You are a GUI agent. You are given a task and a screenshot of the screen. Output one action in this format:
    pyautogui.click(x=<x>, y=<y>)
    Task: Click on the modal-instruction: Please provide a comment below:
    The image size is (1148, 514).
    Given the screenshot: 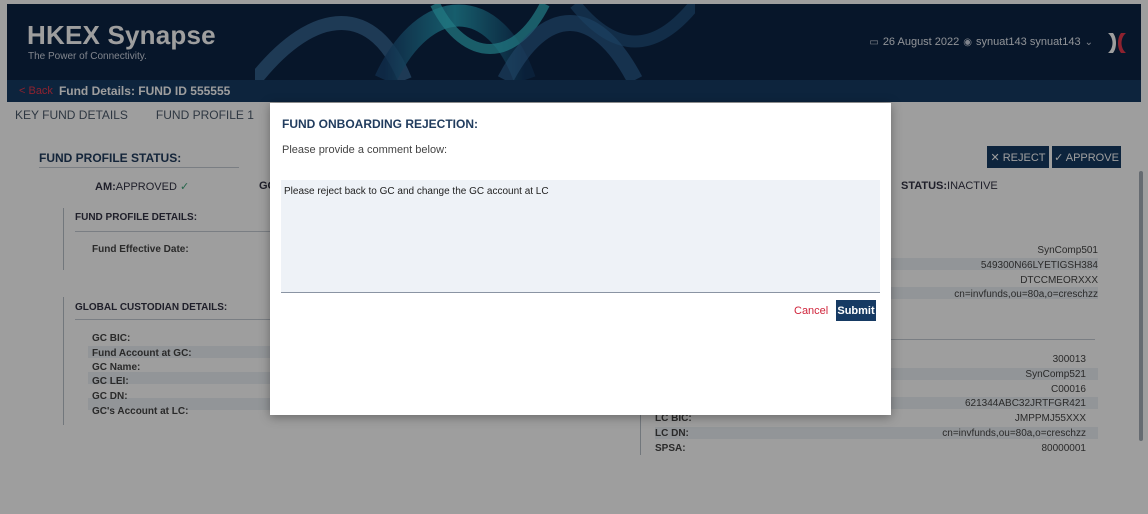 What is the action you would take?
    pyautogui.click(x=365, y=150)
    